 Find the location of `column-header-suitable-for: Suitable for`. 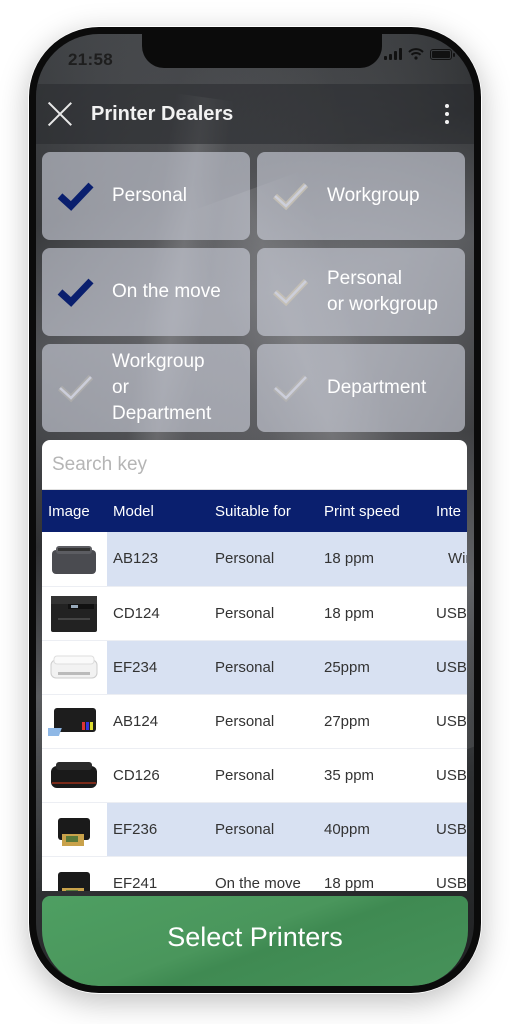

column-header-suitable-for: Suitable for is located at coordinates (269, 511).